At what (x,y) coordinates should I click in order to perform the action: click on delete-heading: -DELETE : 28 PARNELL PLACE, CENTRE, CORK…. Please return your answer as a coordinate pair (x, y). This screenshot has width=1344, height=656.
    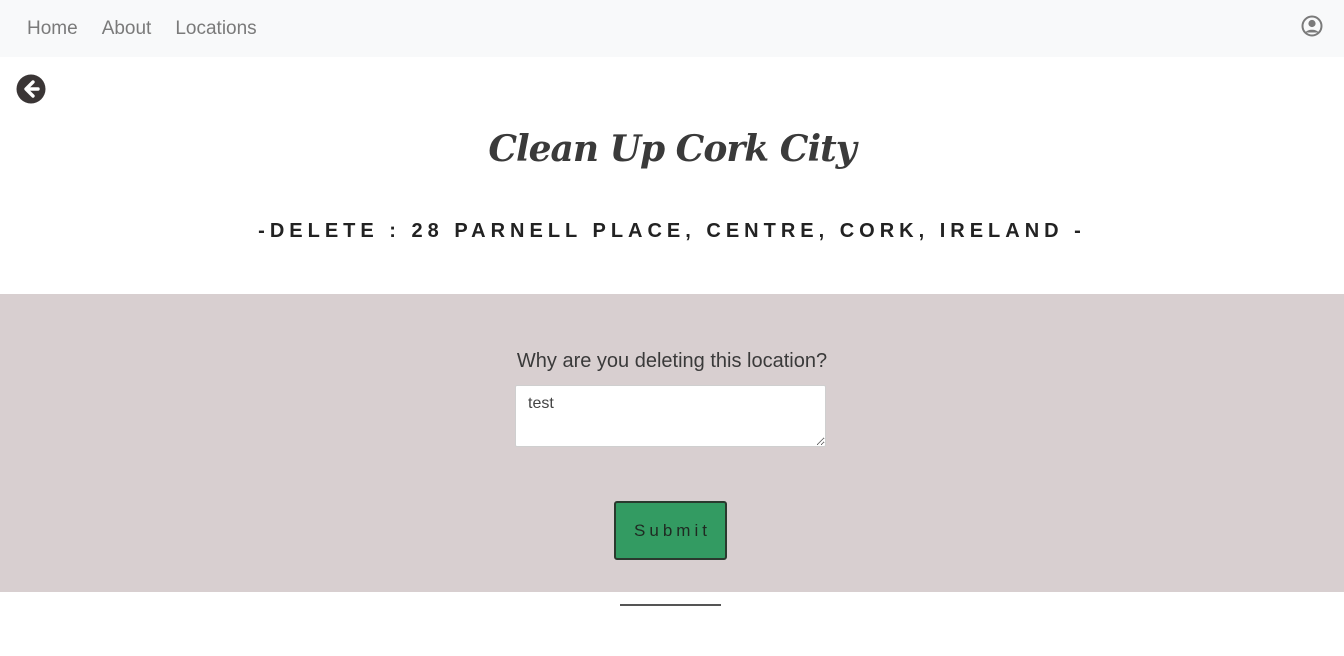
    Looking at the image, I should click on (672, 231).